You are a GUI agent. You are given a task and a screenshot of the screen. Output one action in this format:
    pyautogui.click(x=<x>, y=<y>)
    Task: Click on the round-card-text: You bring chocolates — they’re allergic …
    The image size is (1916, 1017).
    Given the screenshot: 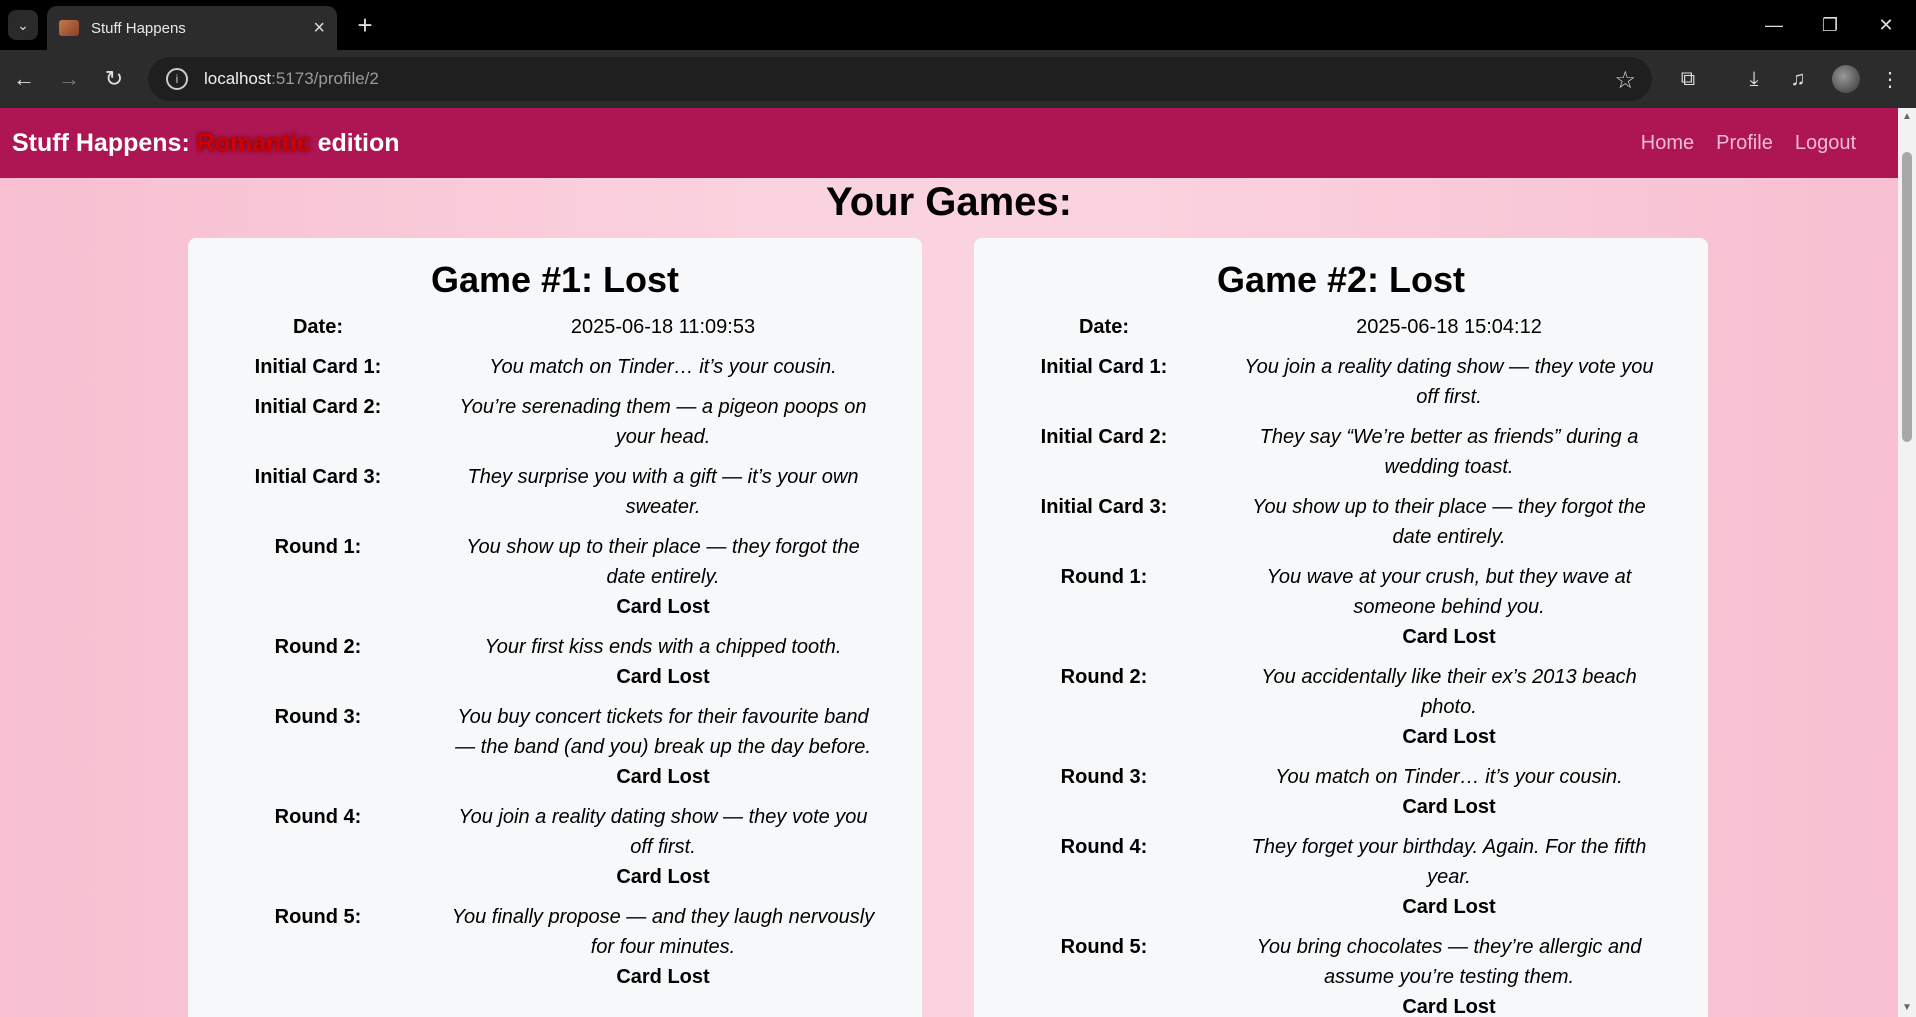 What is the action you would take?
    pyautogui.click(x=1449, y=962)
    